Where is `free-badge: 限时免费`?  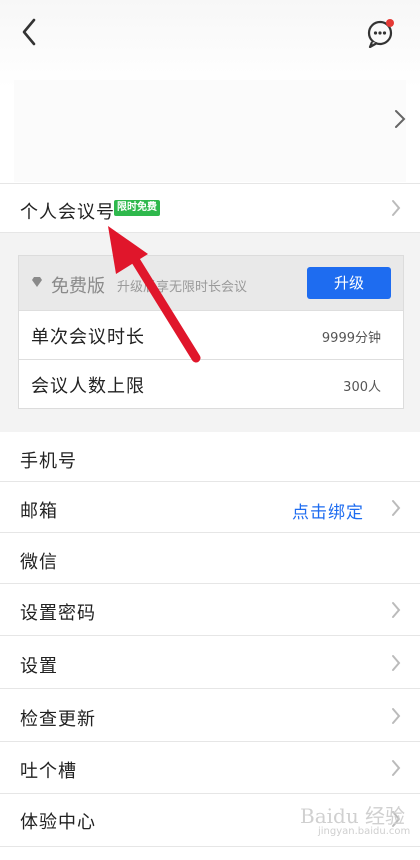
free-badge: 限时免费 is located at coordinates (137, 208).